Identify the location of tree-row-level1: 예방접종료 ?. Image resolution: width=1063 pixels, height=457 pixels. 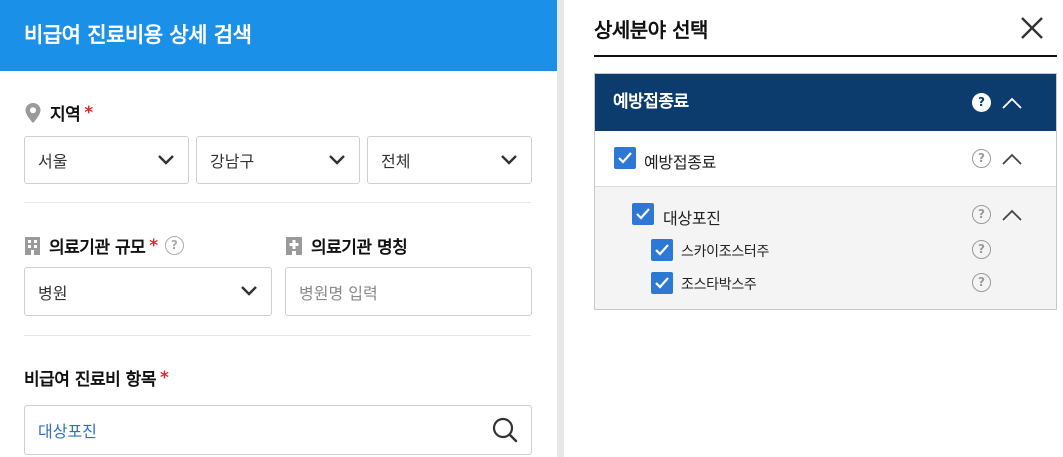
(825, 159).